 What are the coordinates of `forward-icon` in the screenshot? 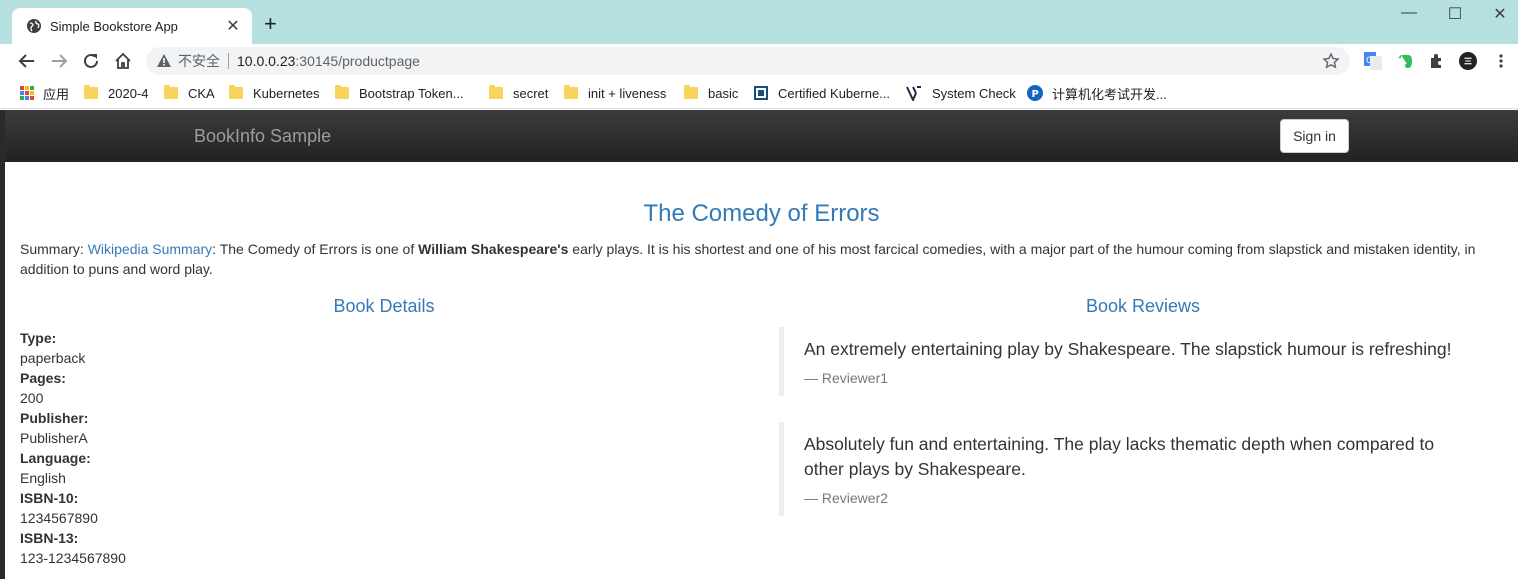 It's located at (59, 61).